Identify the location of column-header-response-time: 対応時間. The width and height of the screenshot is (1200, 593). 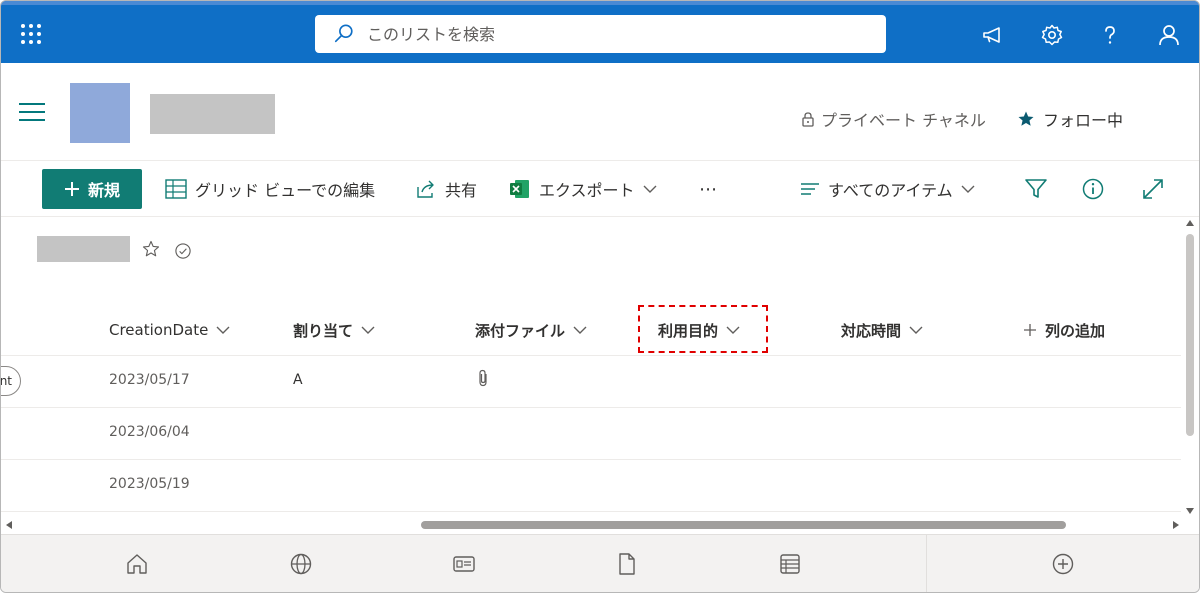
(882, 330).